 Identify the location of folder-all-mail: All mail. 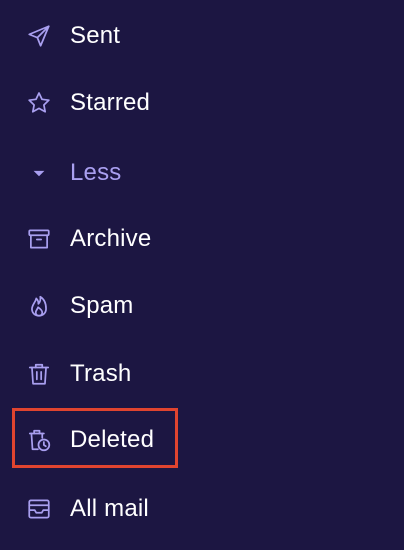
(174, 509).